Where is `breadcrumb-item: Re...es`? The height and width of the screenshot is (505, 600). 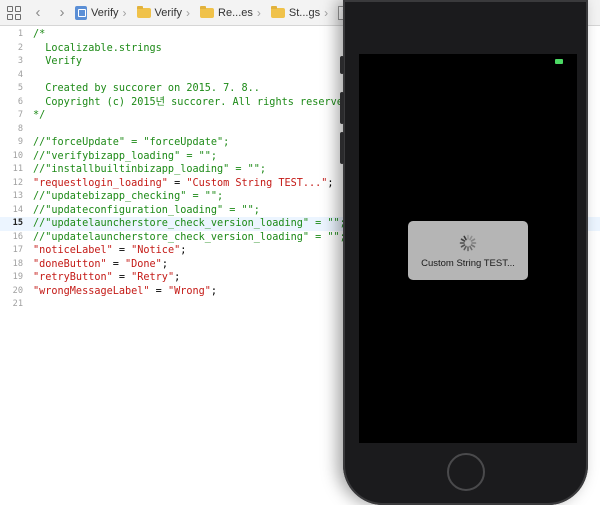 breadcrumb-item: Re...es is located at coordinates (226, 12).